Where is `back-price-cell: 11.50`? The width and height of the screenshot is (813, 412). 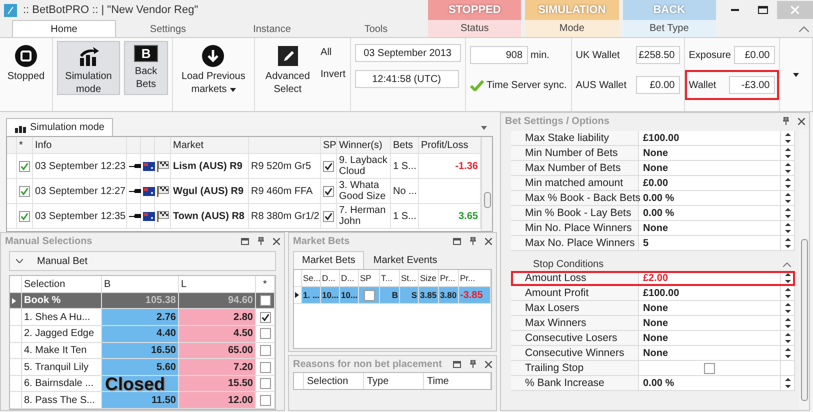 back-price-cell: 11.50 is located at coordinates (140, 400).